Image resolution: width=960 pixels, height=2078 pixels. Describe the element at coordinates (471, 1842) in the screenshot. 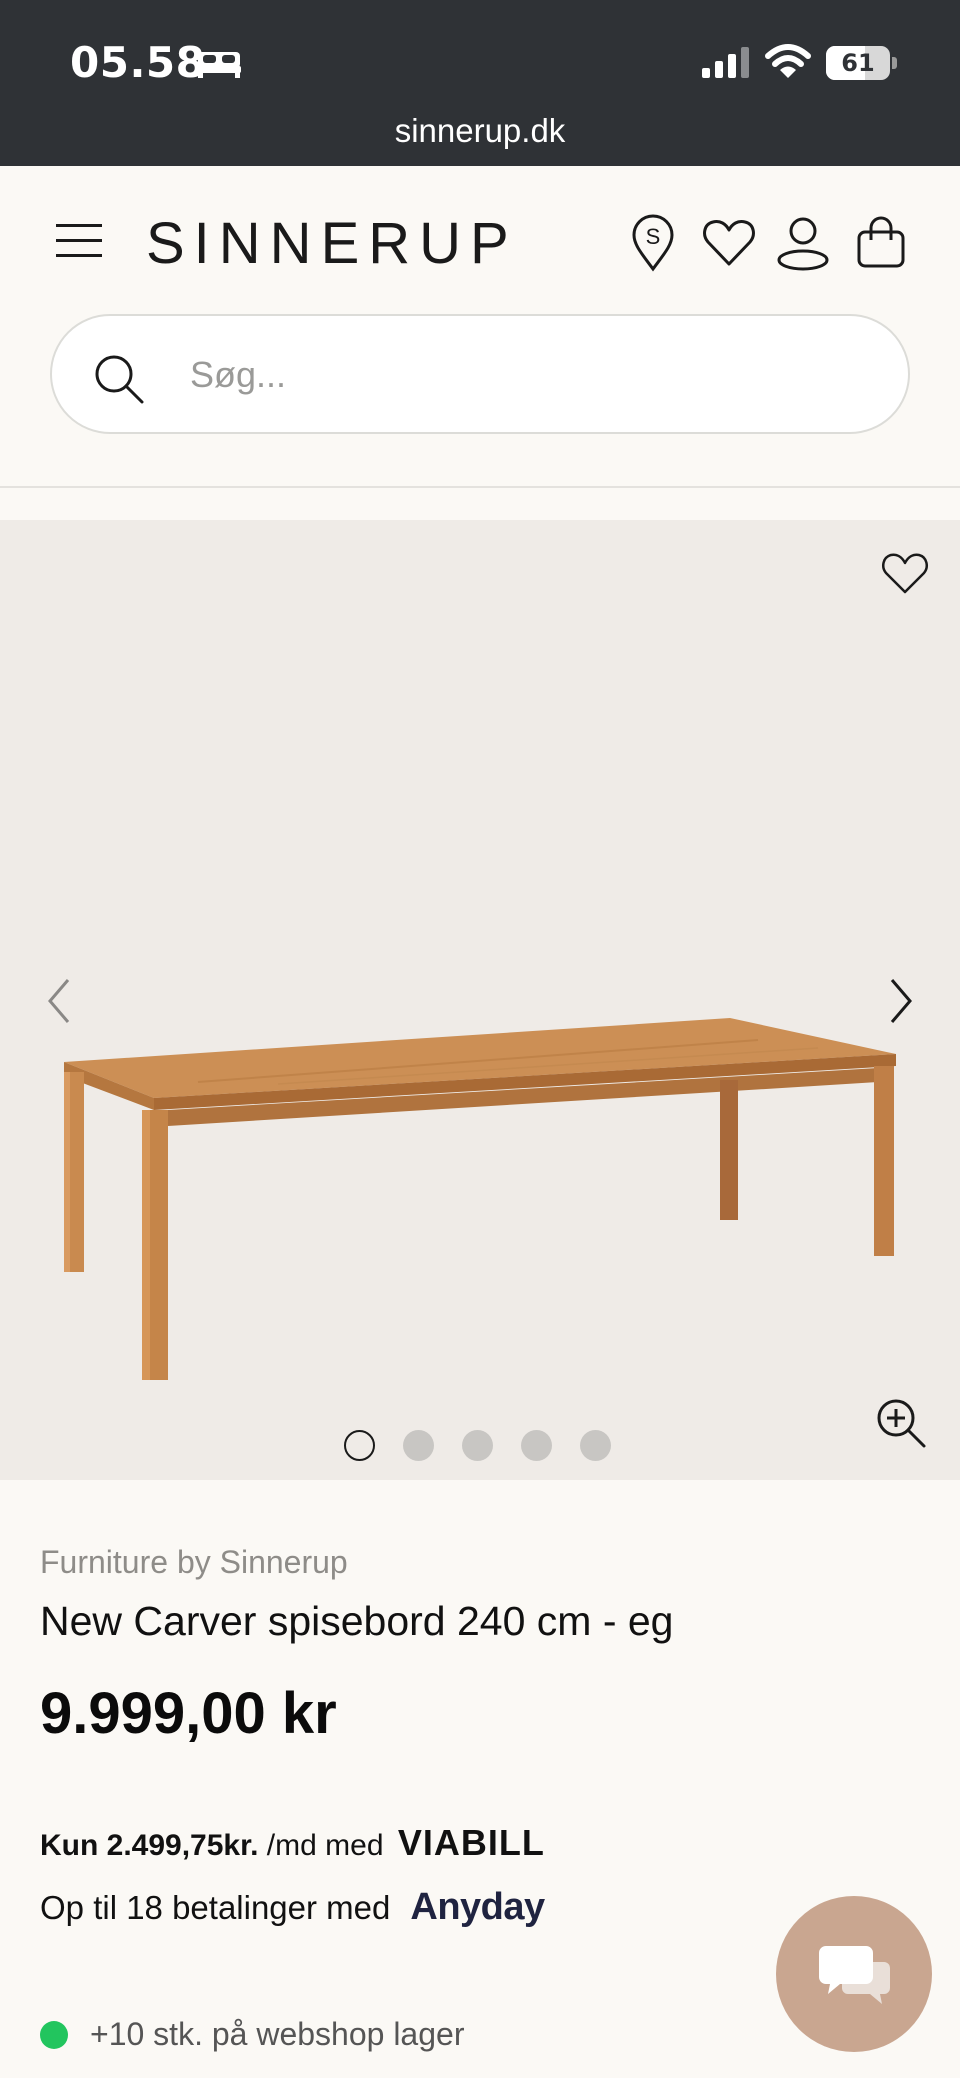

I see `viabill-logo: VIABILL` at that location.